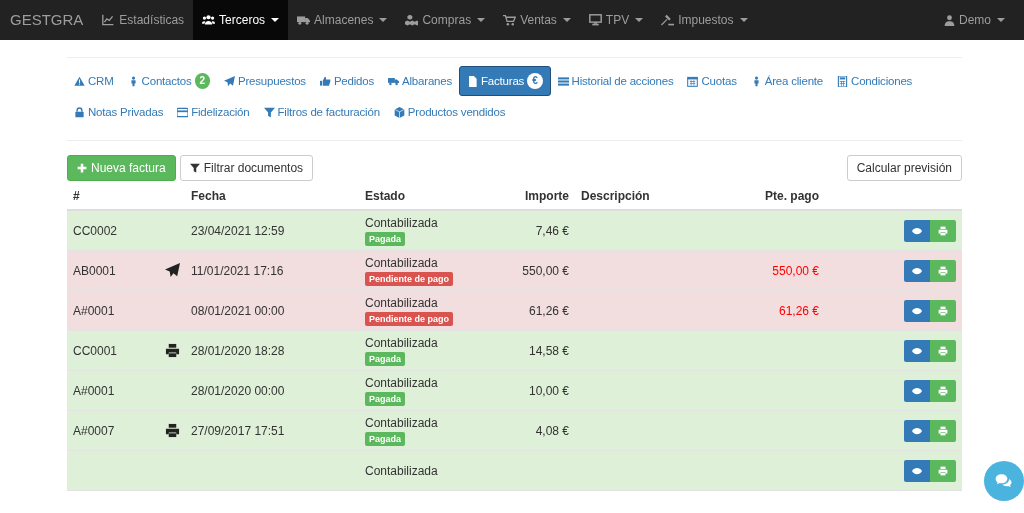  Describe the element at coordinates (76, 196) in the screenshot. I see `column-header: #` at that location.